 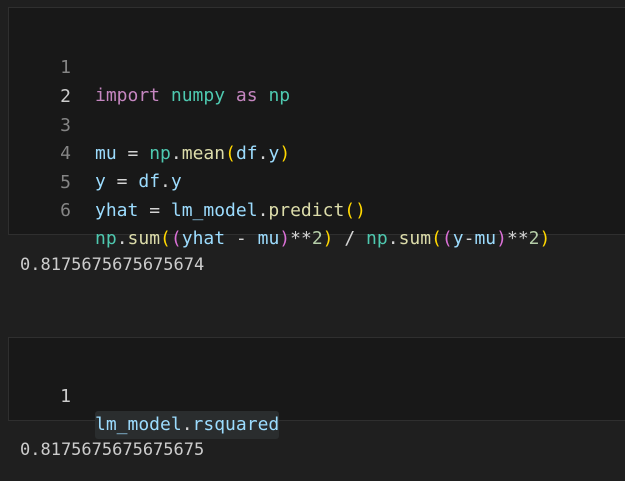 What do you see at coordinates (65, 210) in the screenshot?
I see `line-number: 6` at bounding box center [65, 210].